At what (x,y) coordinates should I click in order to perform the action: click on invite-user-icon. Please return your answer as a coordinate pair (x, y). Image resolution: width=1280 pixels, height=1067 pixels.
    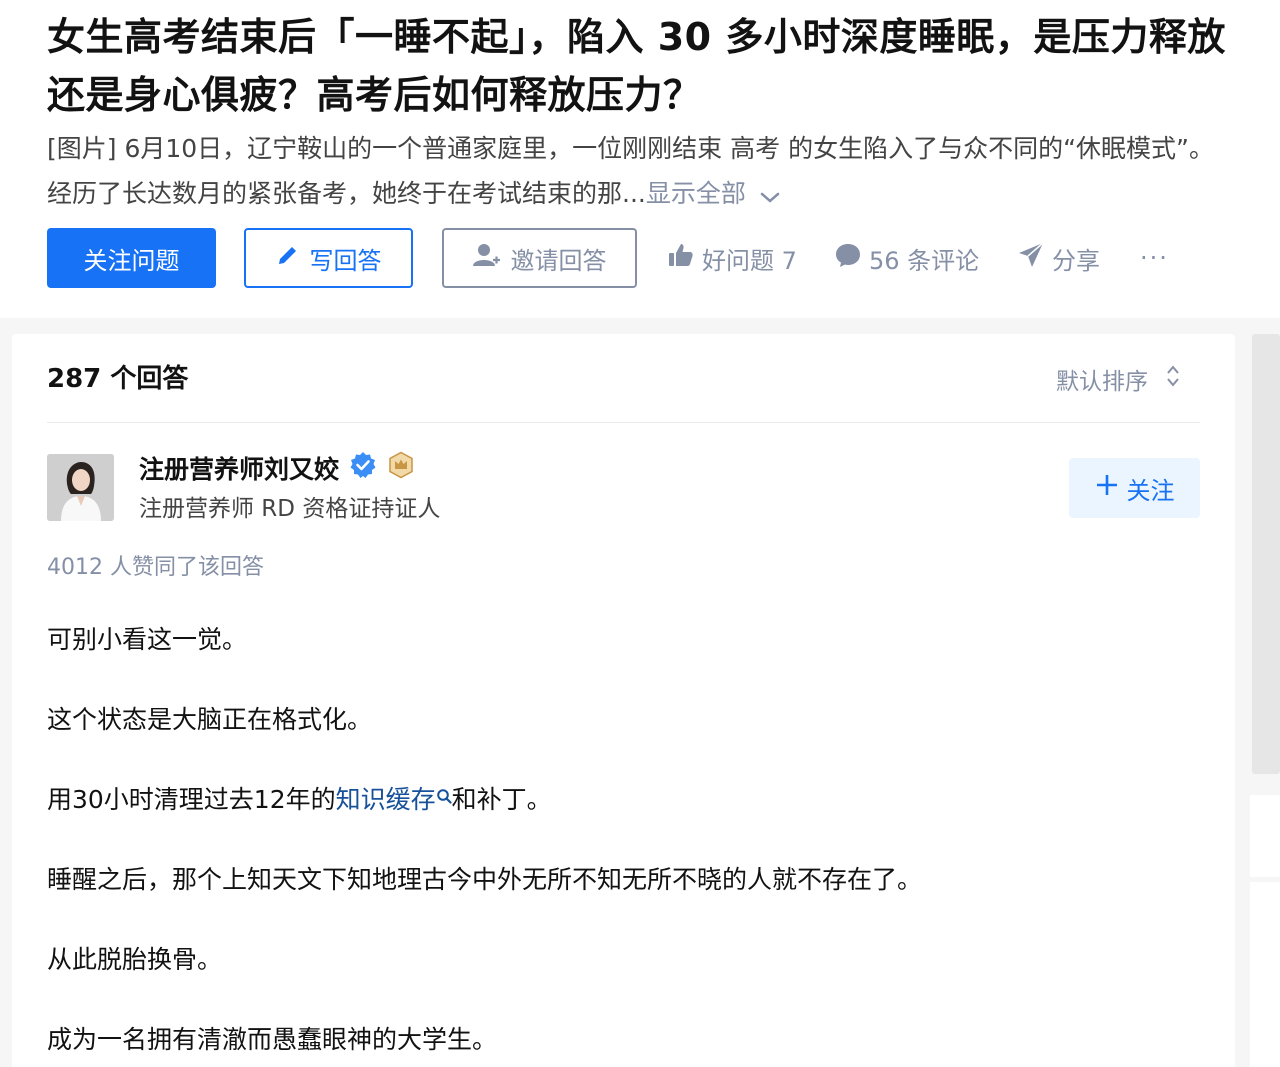
    Looking at the image, I should click on (491, 258).